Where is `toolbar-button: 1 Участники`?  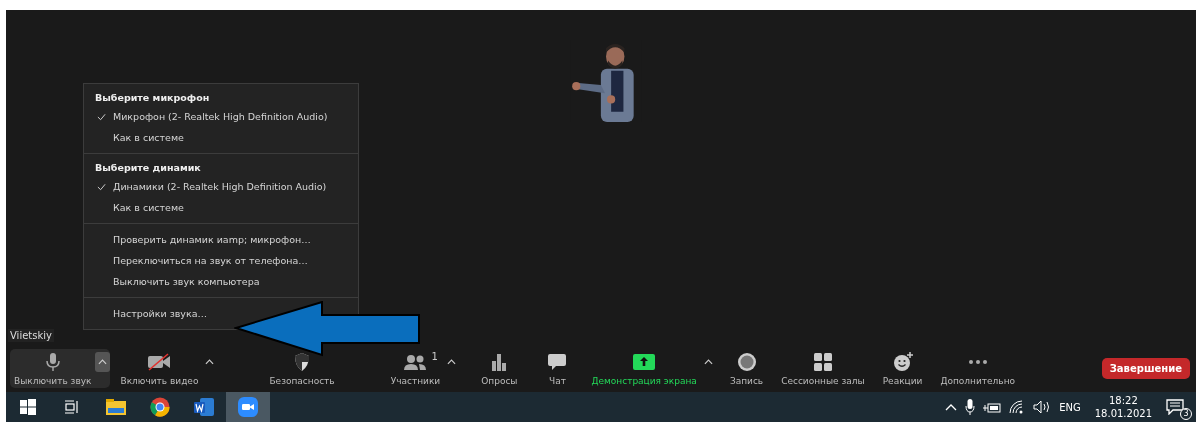 toolbar-button: 1 Участники is located at coordinates (415, 368).